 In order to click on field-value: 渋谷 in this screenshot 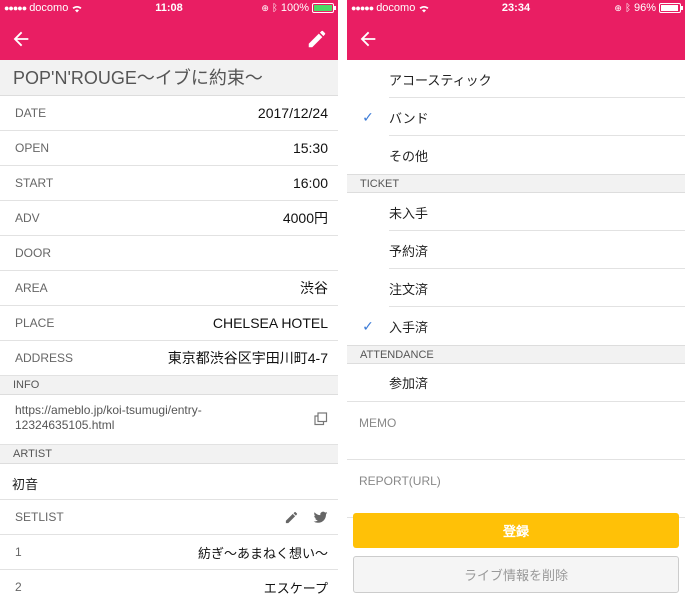, I will do `click(314, 288)`.